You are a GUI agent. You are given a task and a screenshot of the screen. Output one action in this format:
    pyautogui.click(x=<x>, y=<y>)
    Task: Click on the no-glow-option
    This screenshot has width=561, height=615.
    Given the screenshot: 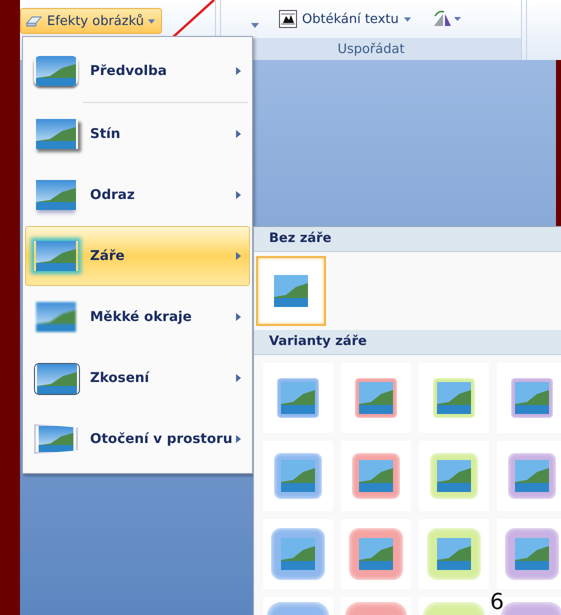 What is the action you would take?
    pyautogui.click(x=291, y=291)
    